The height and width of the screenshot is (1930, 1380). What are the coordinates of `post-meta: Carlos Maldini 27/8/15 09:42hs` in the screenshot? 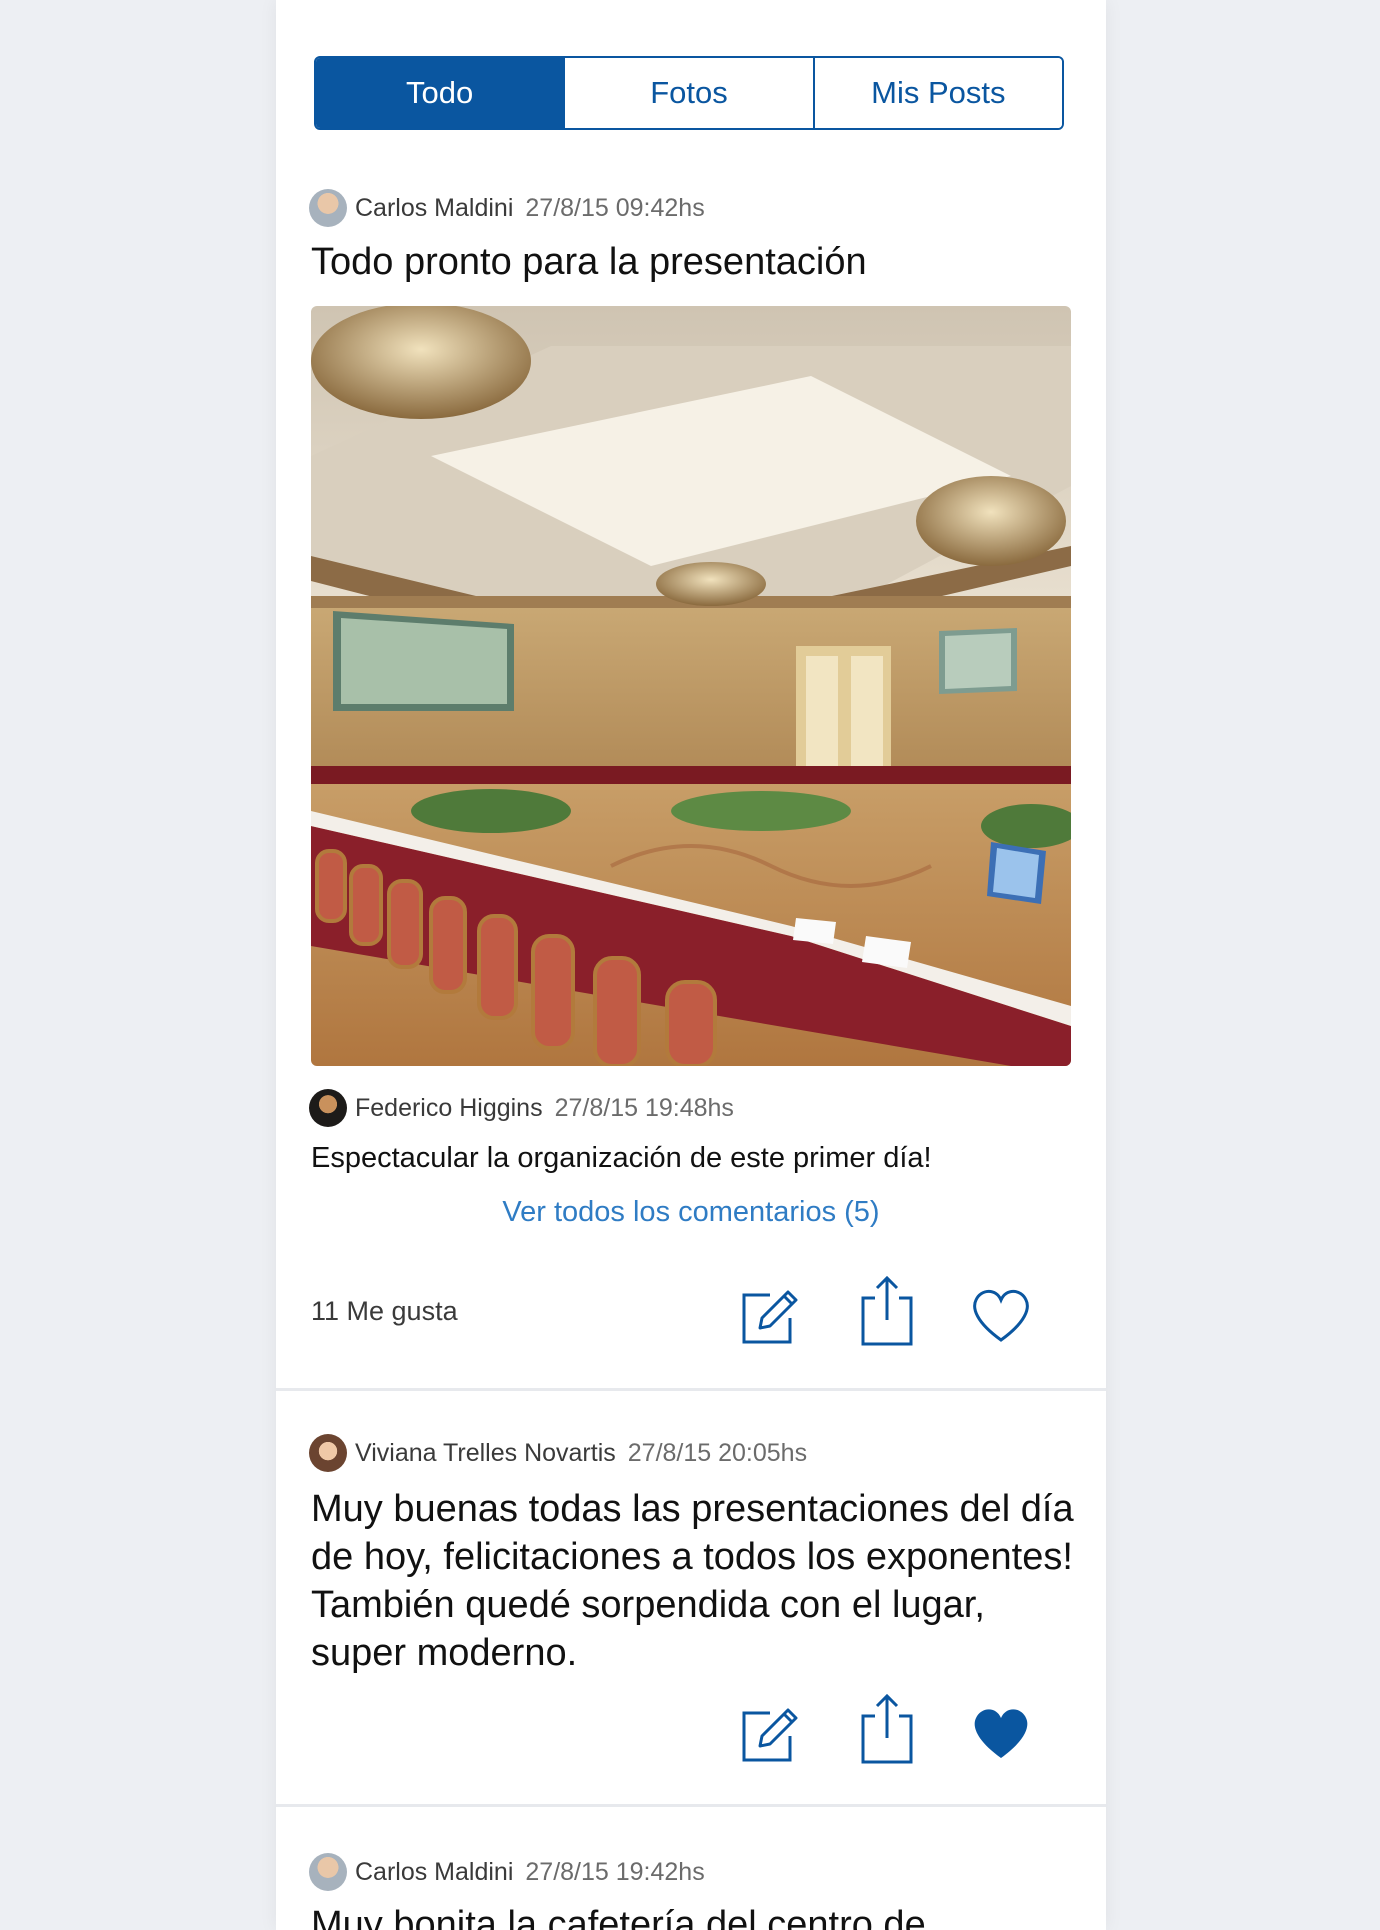 It's located at (507, 208).